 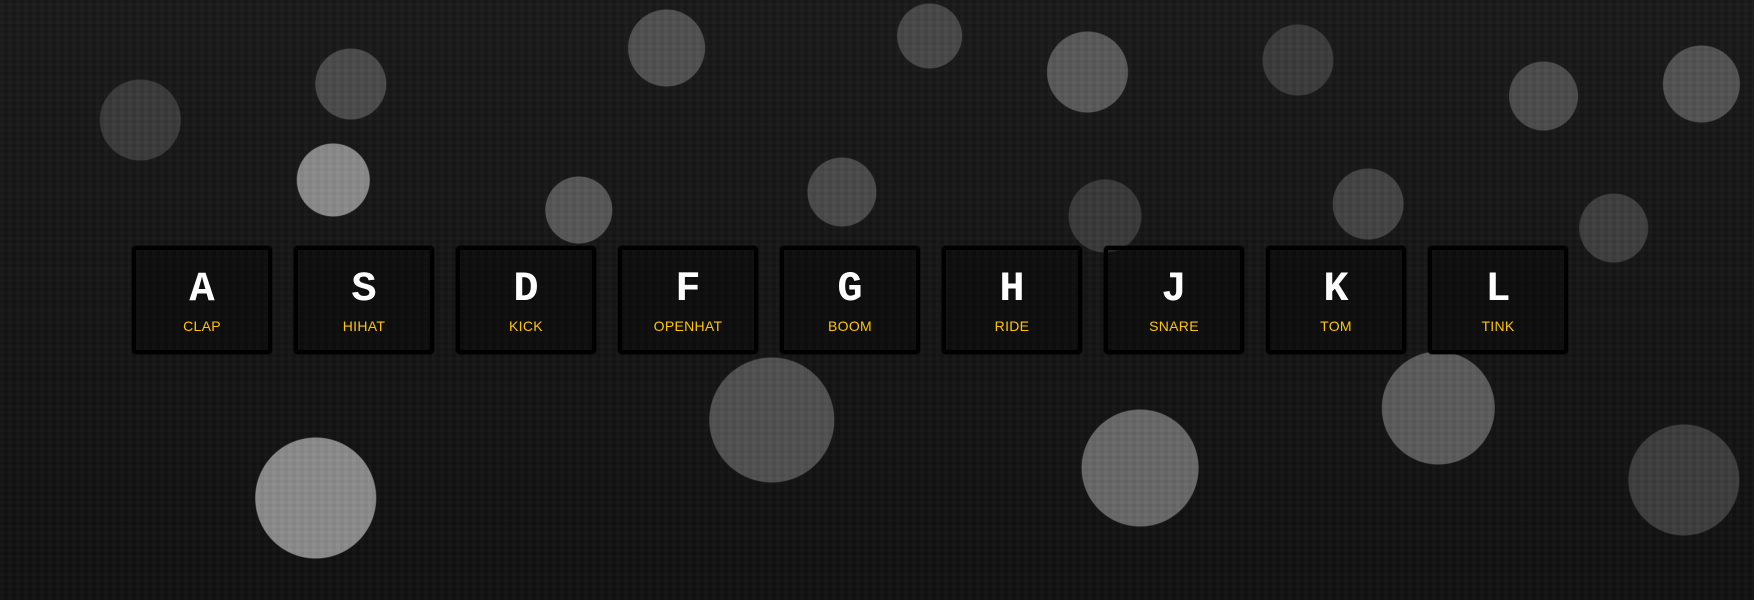 What do you see at coordinates (850, 289) in the screenshot?
I see `key-letter: G` at bounding box center [850, 289].